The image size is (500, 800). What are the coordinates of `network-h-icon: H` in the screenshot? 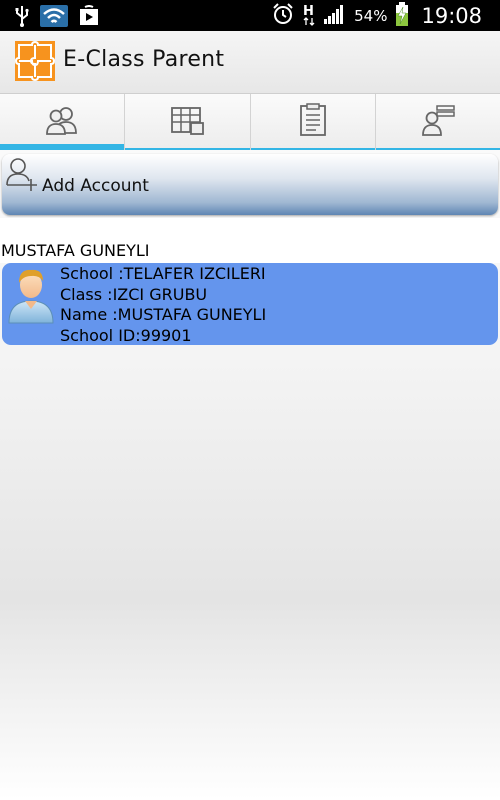 It's located at (309, 16).